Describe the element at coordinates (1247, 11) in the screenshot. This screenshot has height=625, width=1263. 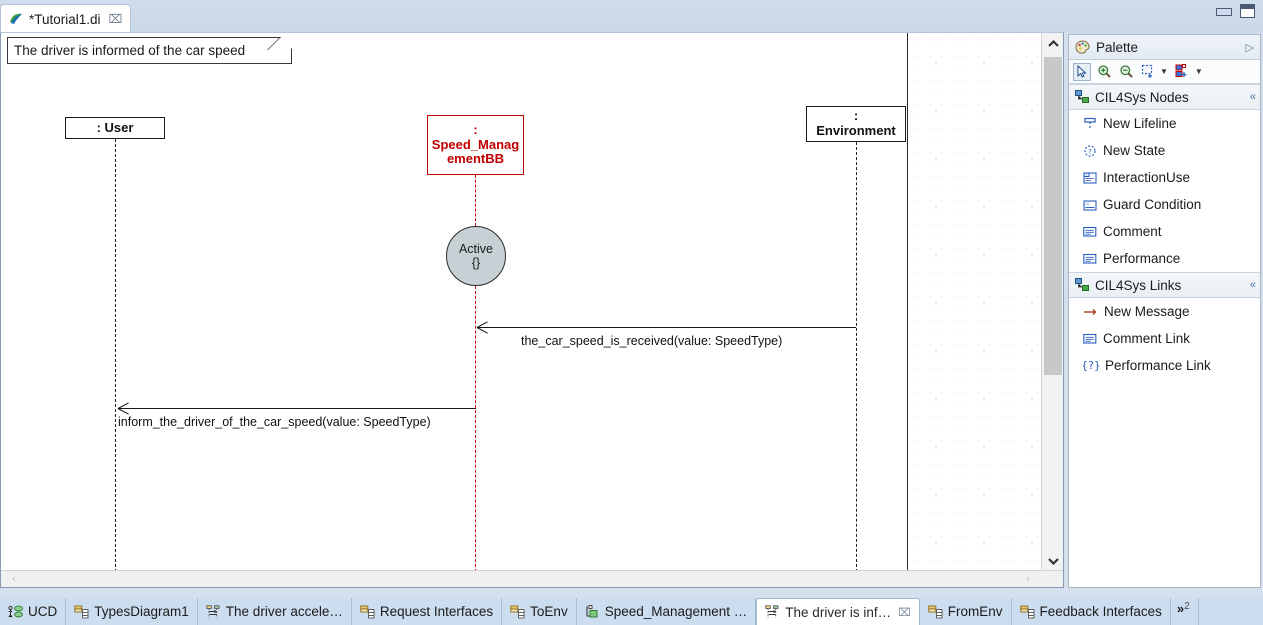
I see `maximize-button` at that location.